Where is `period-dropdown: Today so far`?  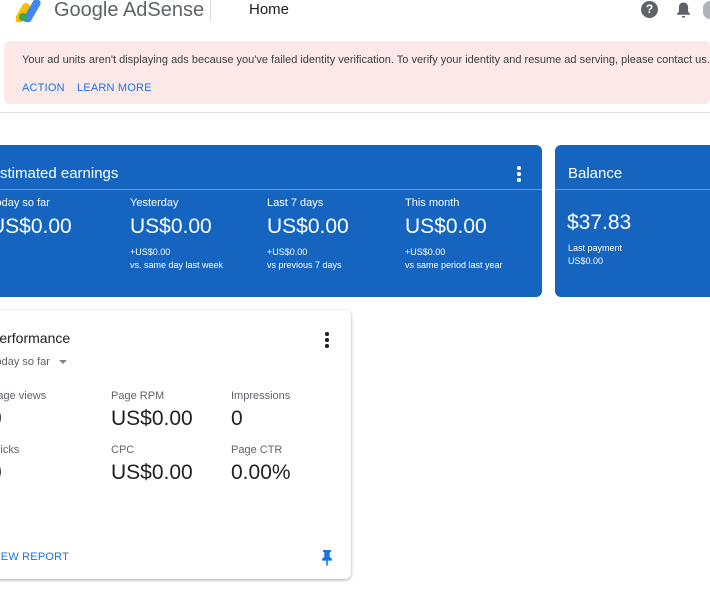
period-dropdown: Today so far is located at coordinates (33, 362).